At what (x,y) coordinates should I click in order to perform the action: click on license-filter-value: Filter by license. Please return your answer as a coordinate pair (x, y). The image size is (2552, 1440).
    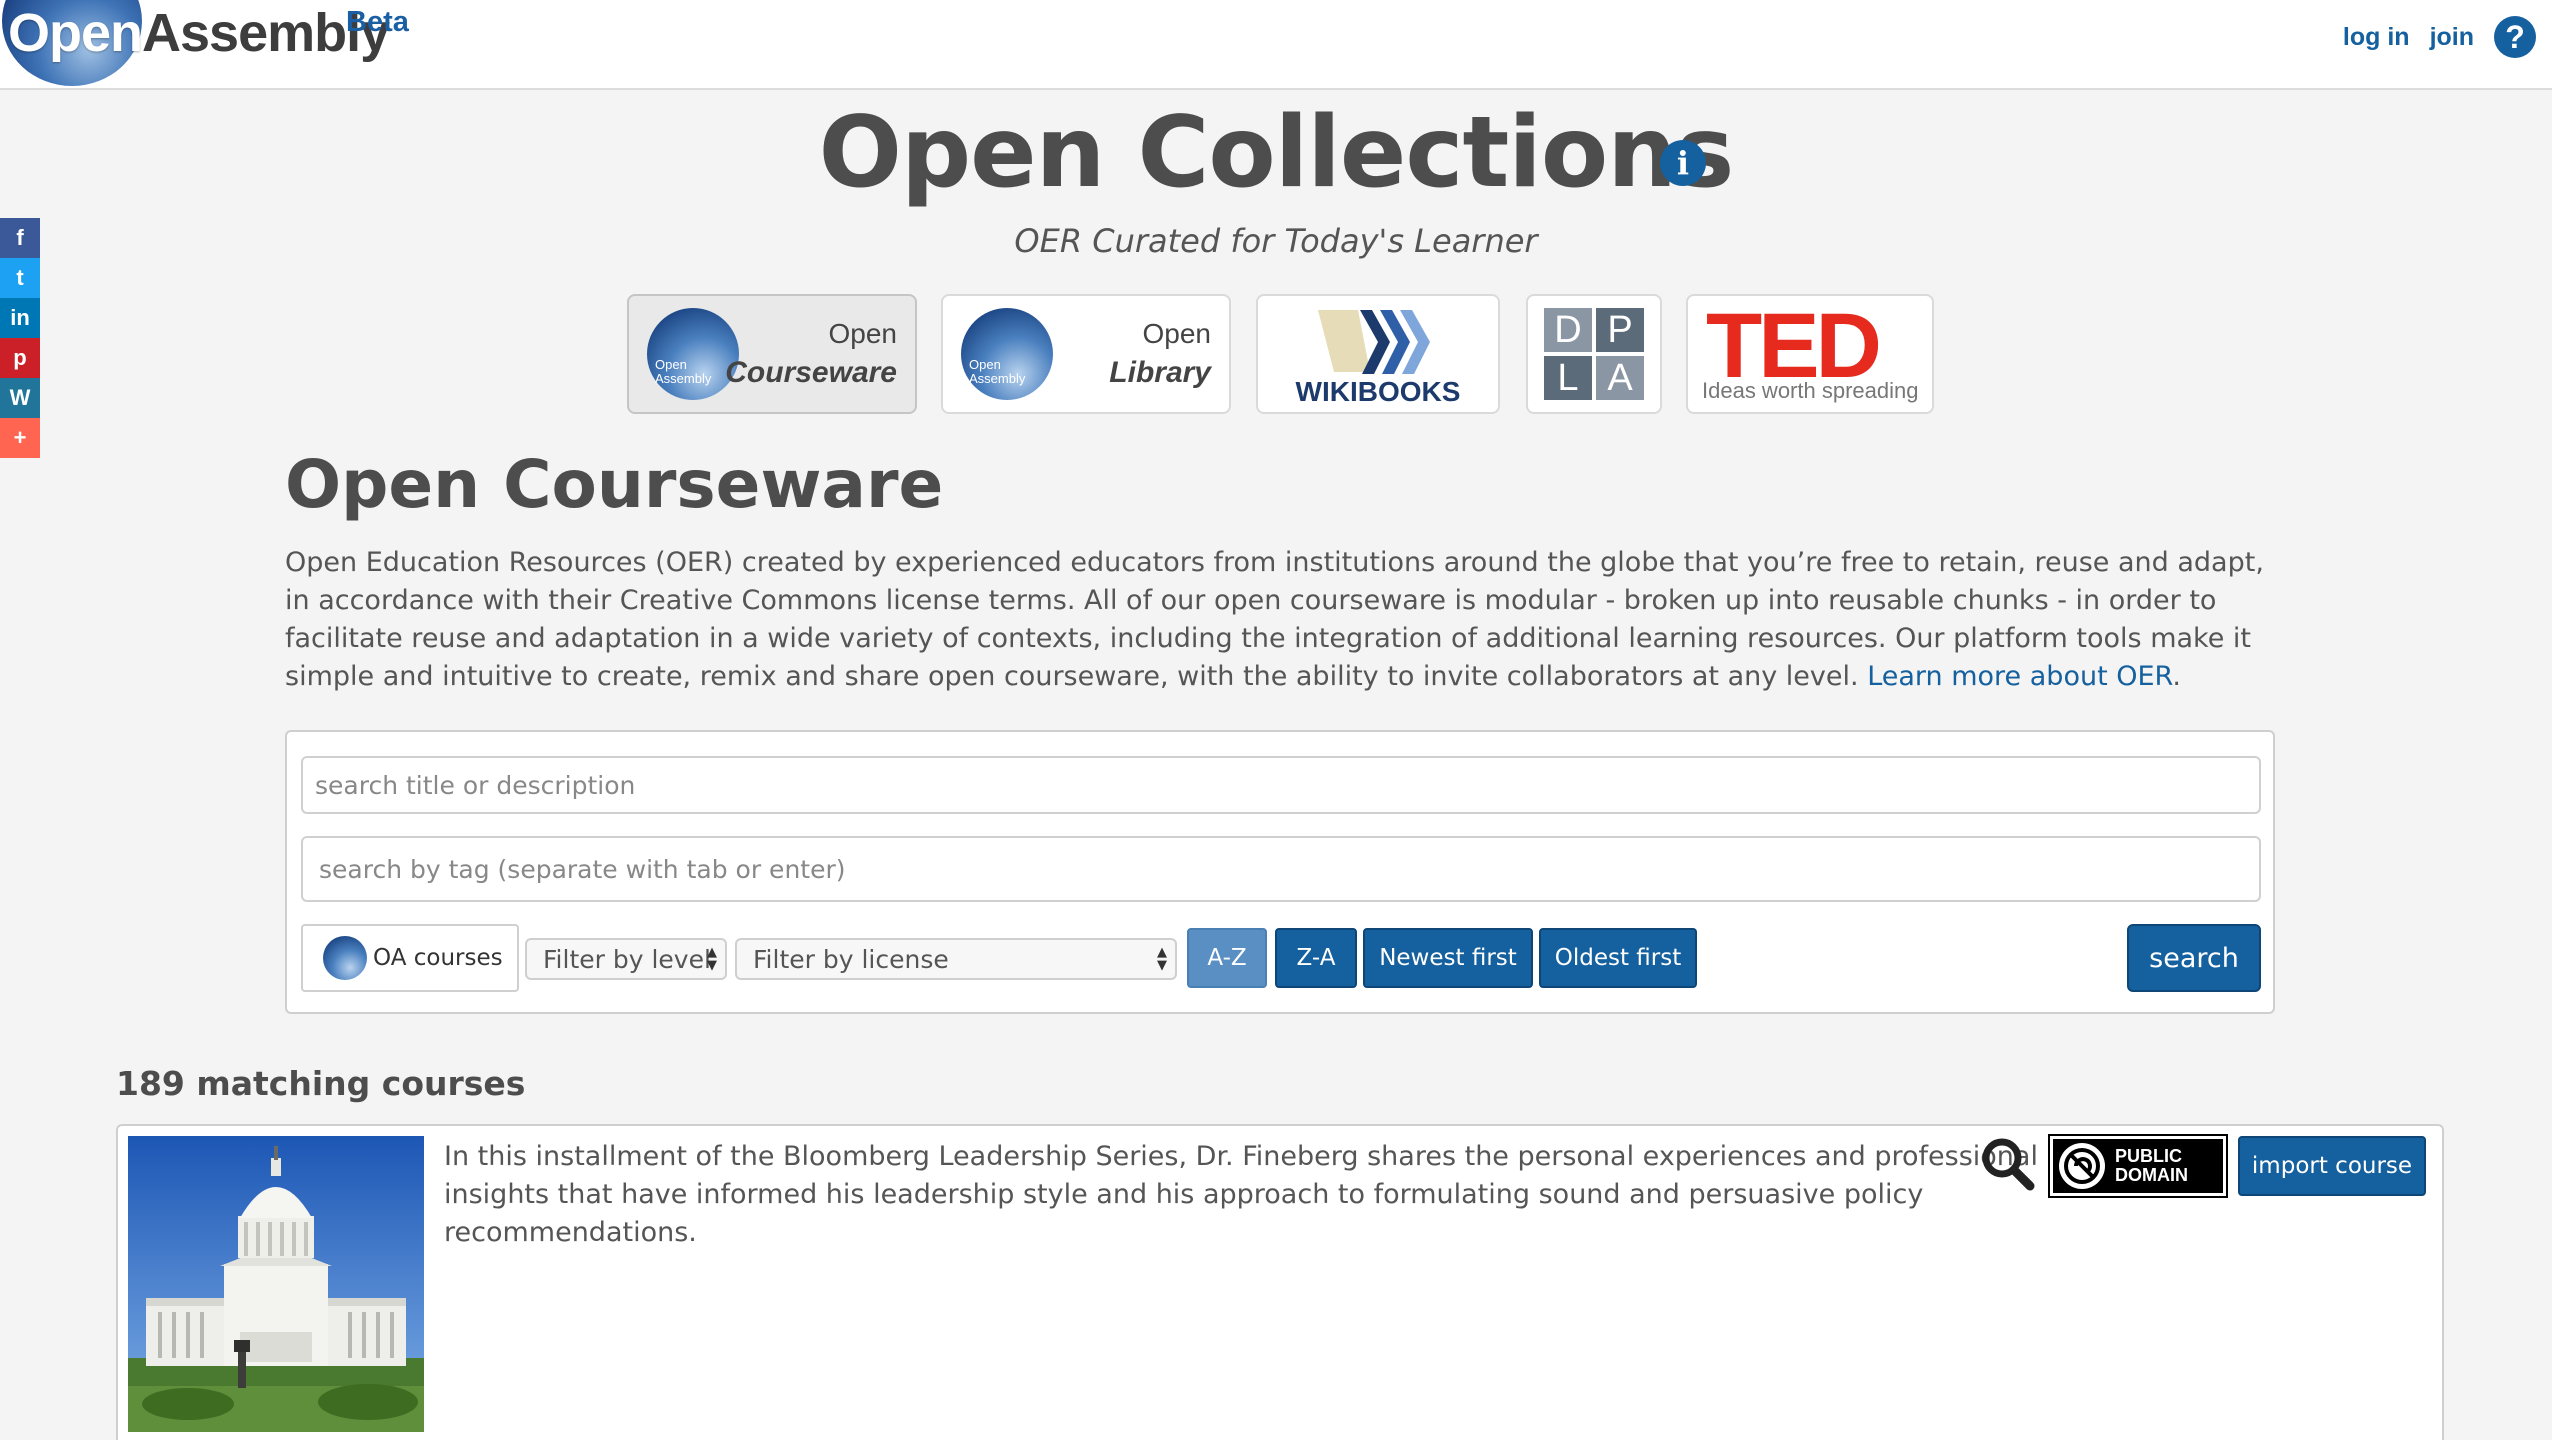
    Looking at the image, I should click on (851, 959).